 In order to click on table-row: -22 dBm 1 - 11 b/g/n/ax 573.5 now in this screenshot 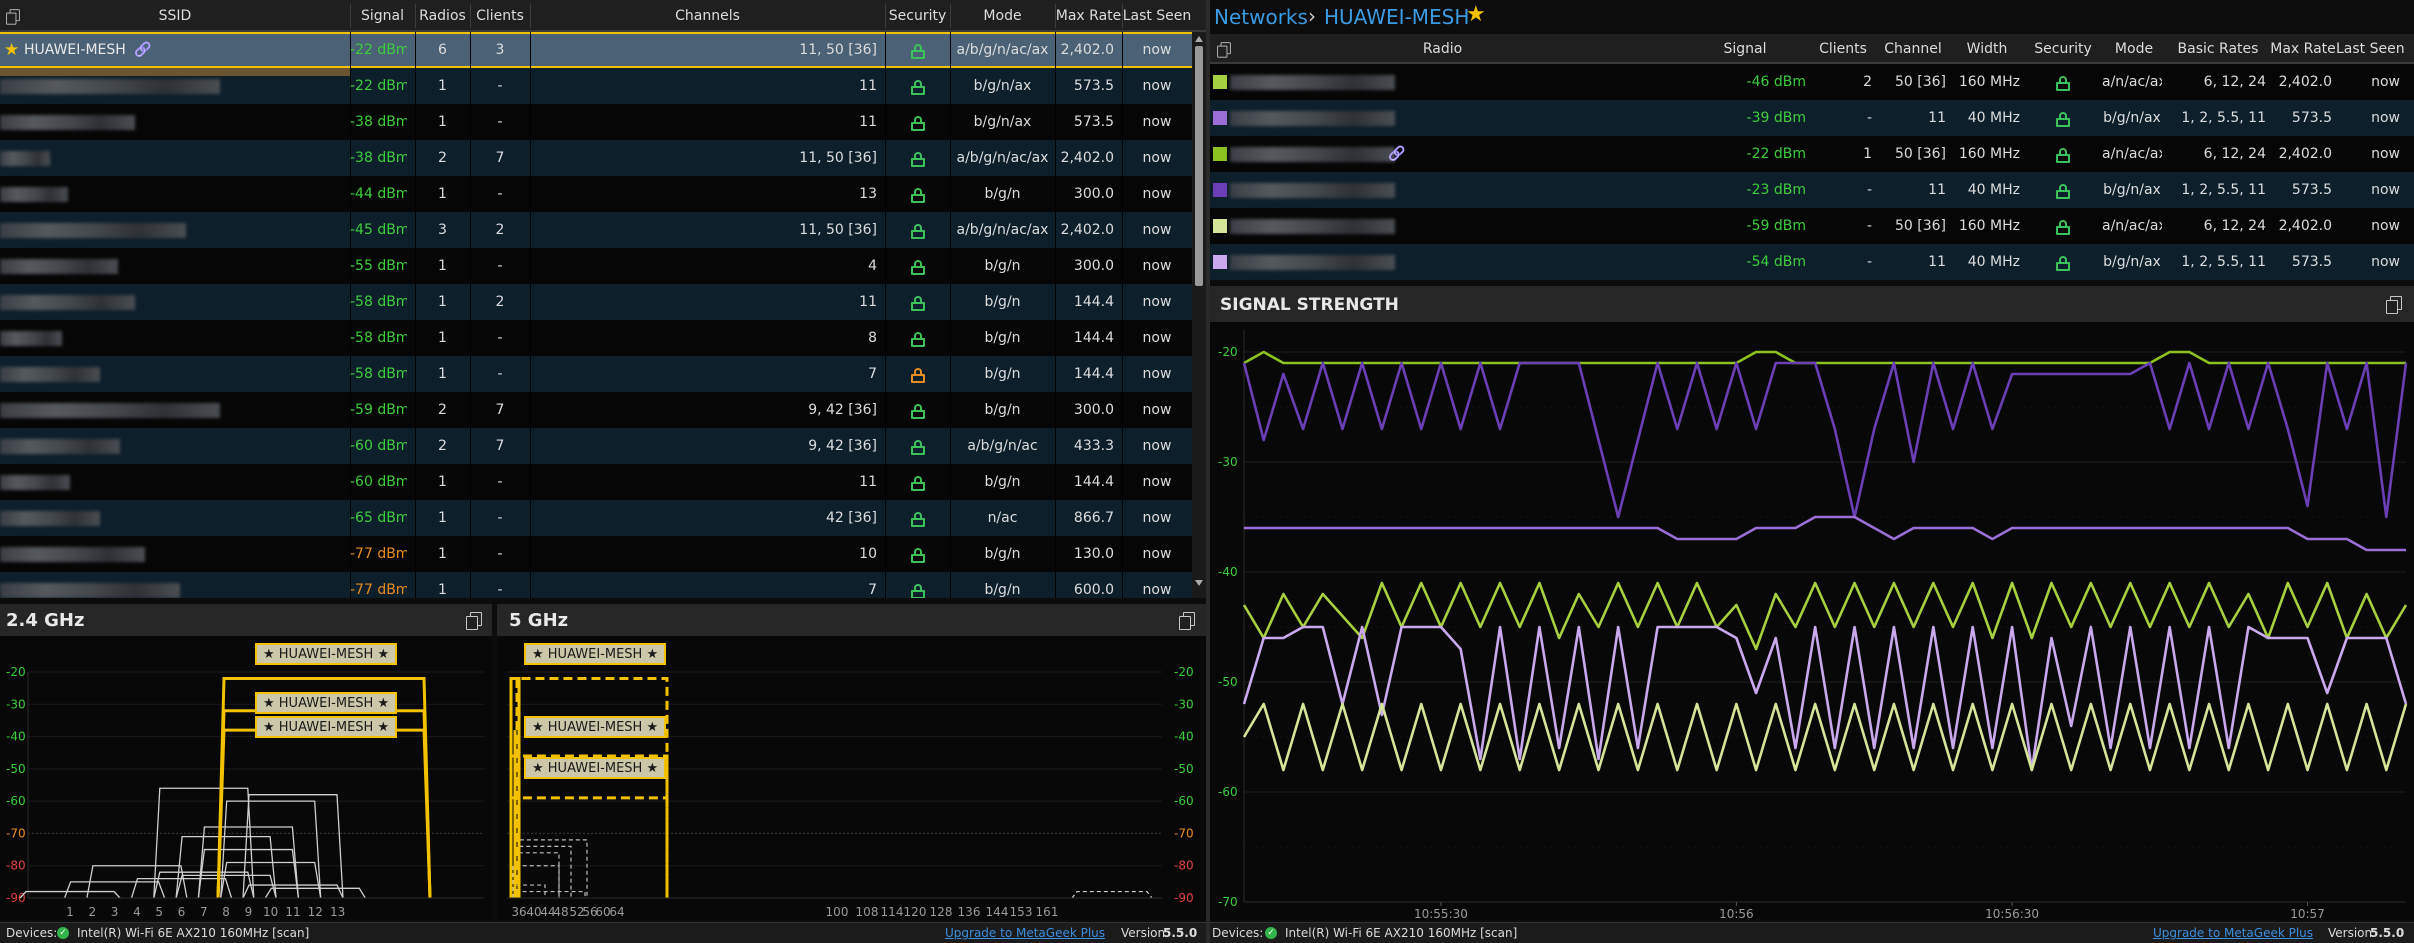, I will do `click(596, 86)`.